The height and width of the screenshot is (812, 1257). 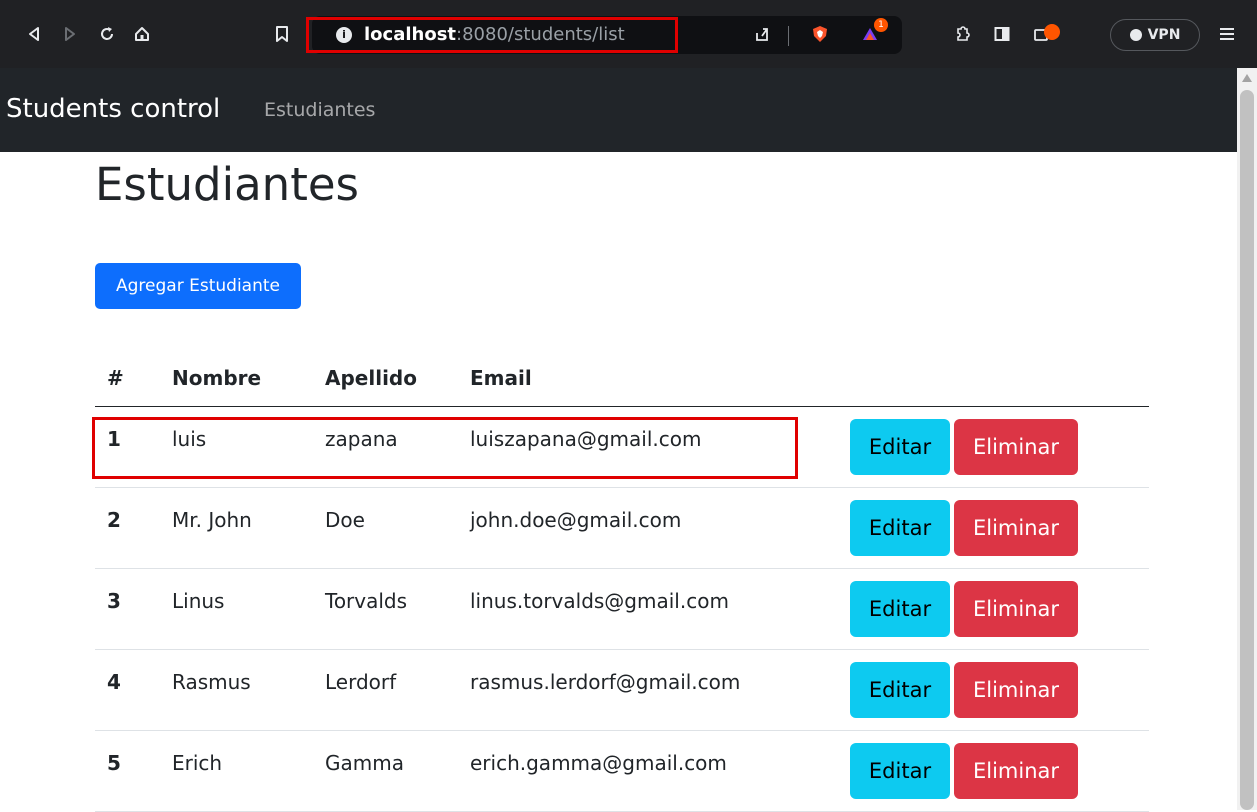 What do you see at coordinates (660, 447) in the screenshot?
I see `cell-email: luiszapana@gmail.com` at bounding box center [660, 447].